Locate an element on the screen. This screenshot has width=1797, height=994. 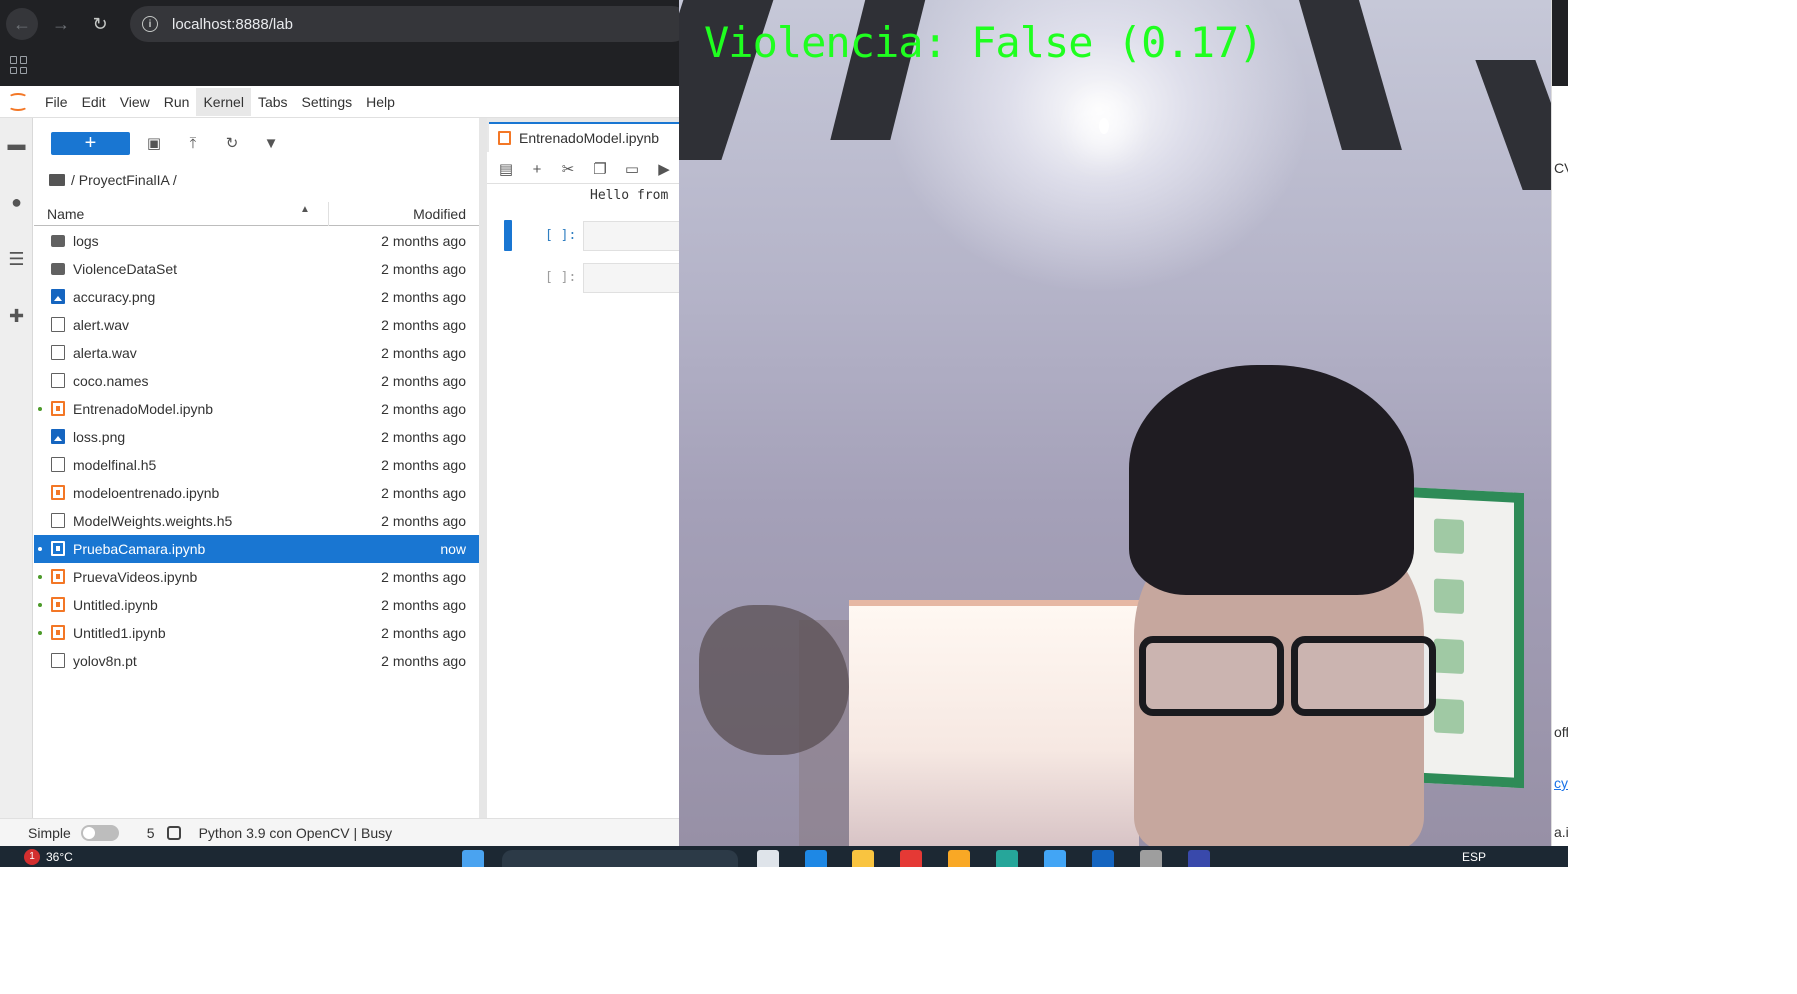
file-name: ModelWeights.weights.h5 is located at coordinates (153, 521).